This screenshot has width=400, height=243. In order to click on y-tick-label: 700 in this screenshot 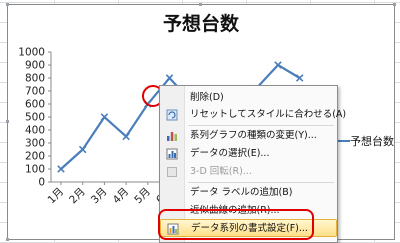, I will do `click(35, 92)`.